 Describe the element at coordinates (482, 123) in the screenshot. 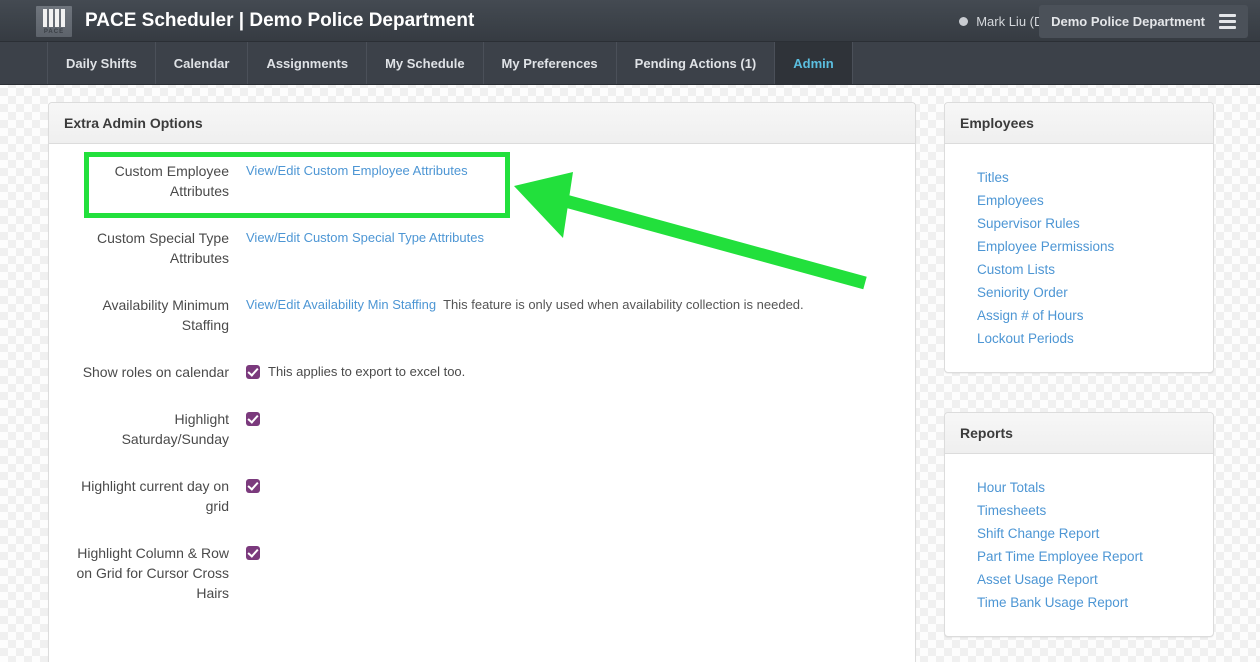

I see `panel-title: Extra Admin Options` at that location.